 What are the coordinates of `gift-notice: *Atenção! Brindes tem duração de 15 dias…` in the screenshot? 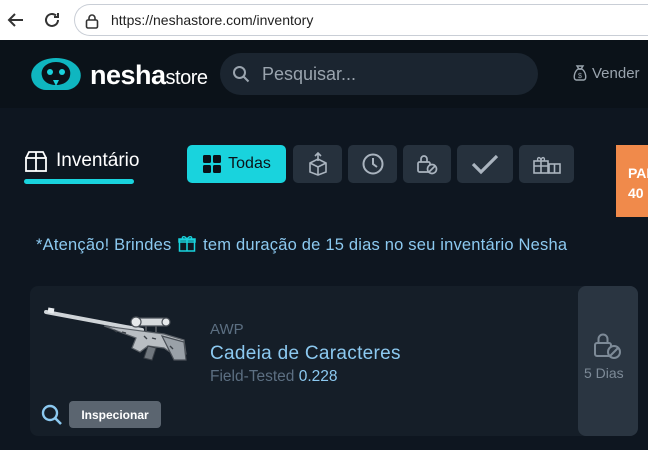 It's located at (301, 244).